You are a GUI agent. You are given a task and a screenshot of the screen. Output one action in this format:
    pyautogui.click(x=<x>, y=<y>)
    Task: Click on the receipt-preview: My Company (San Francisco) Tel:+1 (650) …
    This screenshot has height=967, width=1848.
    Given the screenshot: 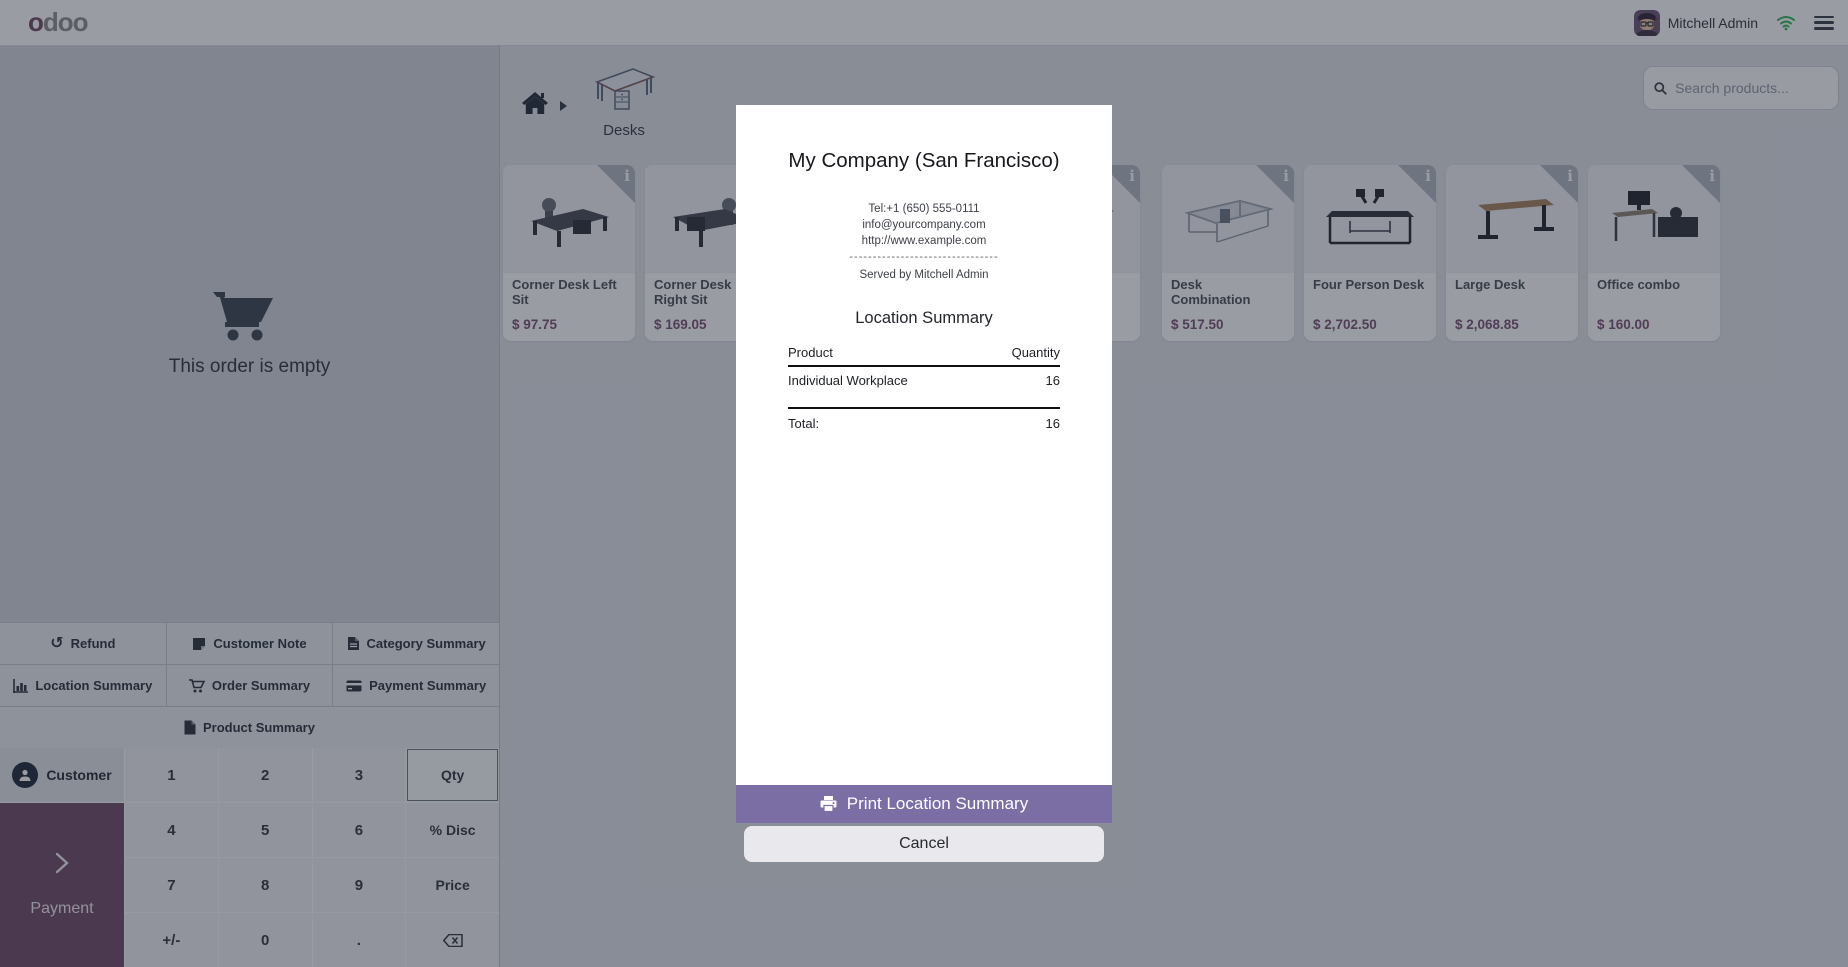 What is the action you would take?
    pyautogui.click(x=924, y=445)
    